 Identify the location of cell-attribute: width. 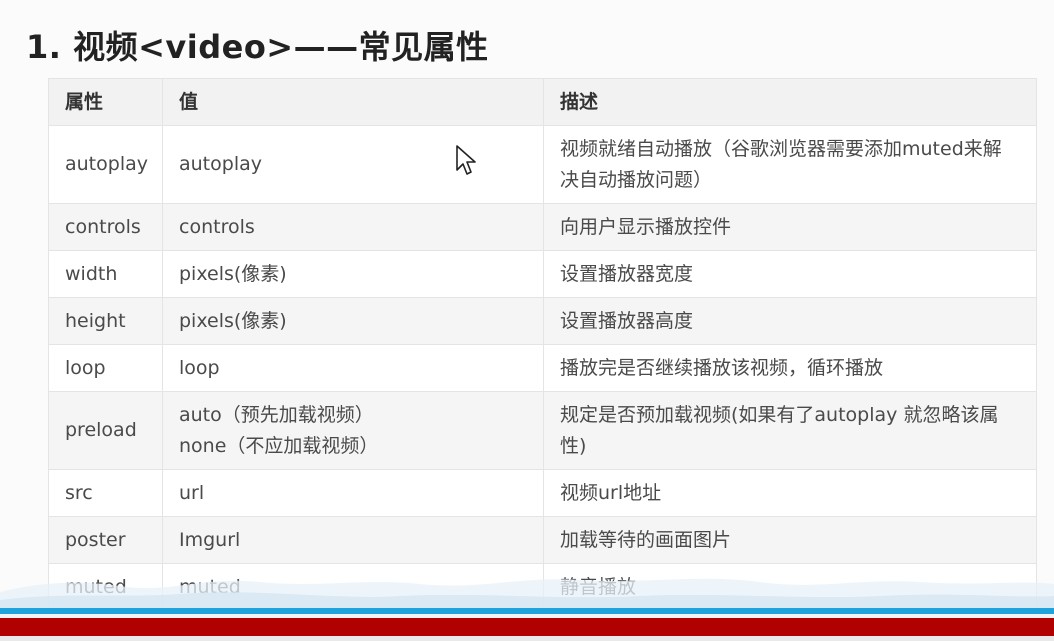
(105, 274).